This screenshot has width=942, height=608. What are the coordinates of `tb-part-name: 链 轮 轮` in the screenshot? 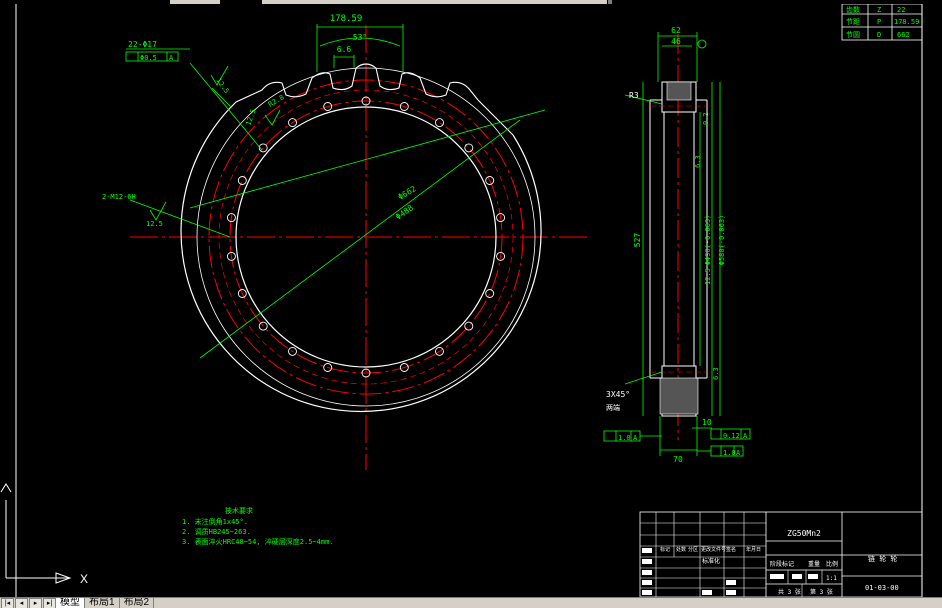 It's located at (882, 558).